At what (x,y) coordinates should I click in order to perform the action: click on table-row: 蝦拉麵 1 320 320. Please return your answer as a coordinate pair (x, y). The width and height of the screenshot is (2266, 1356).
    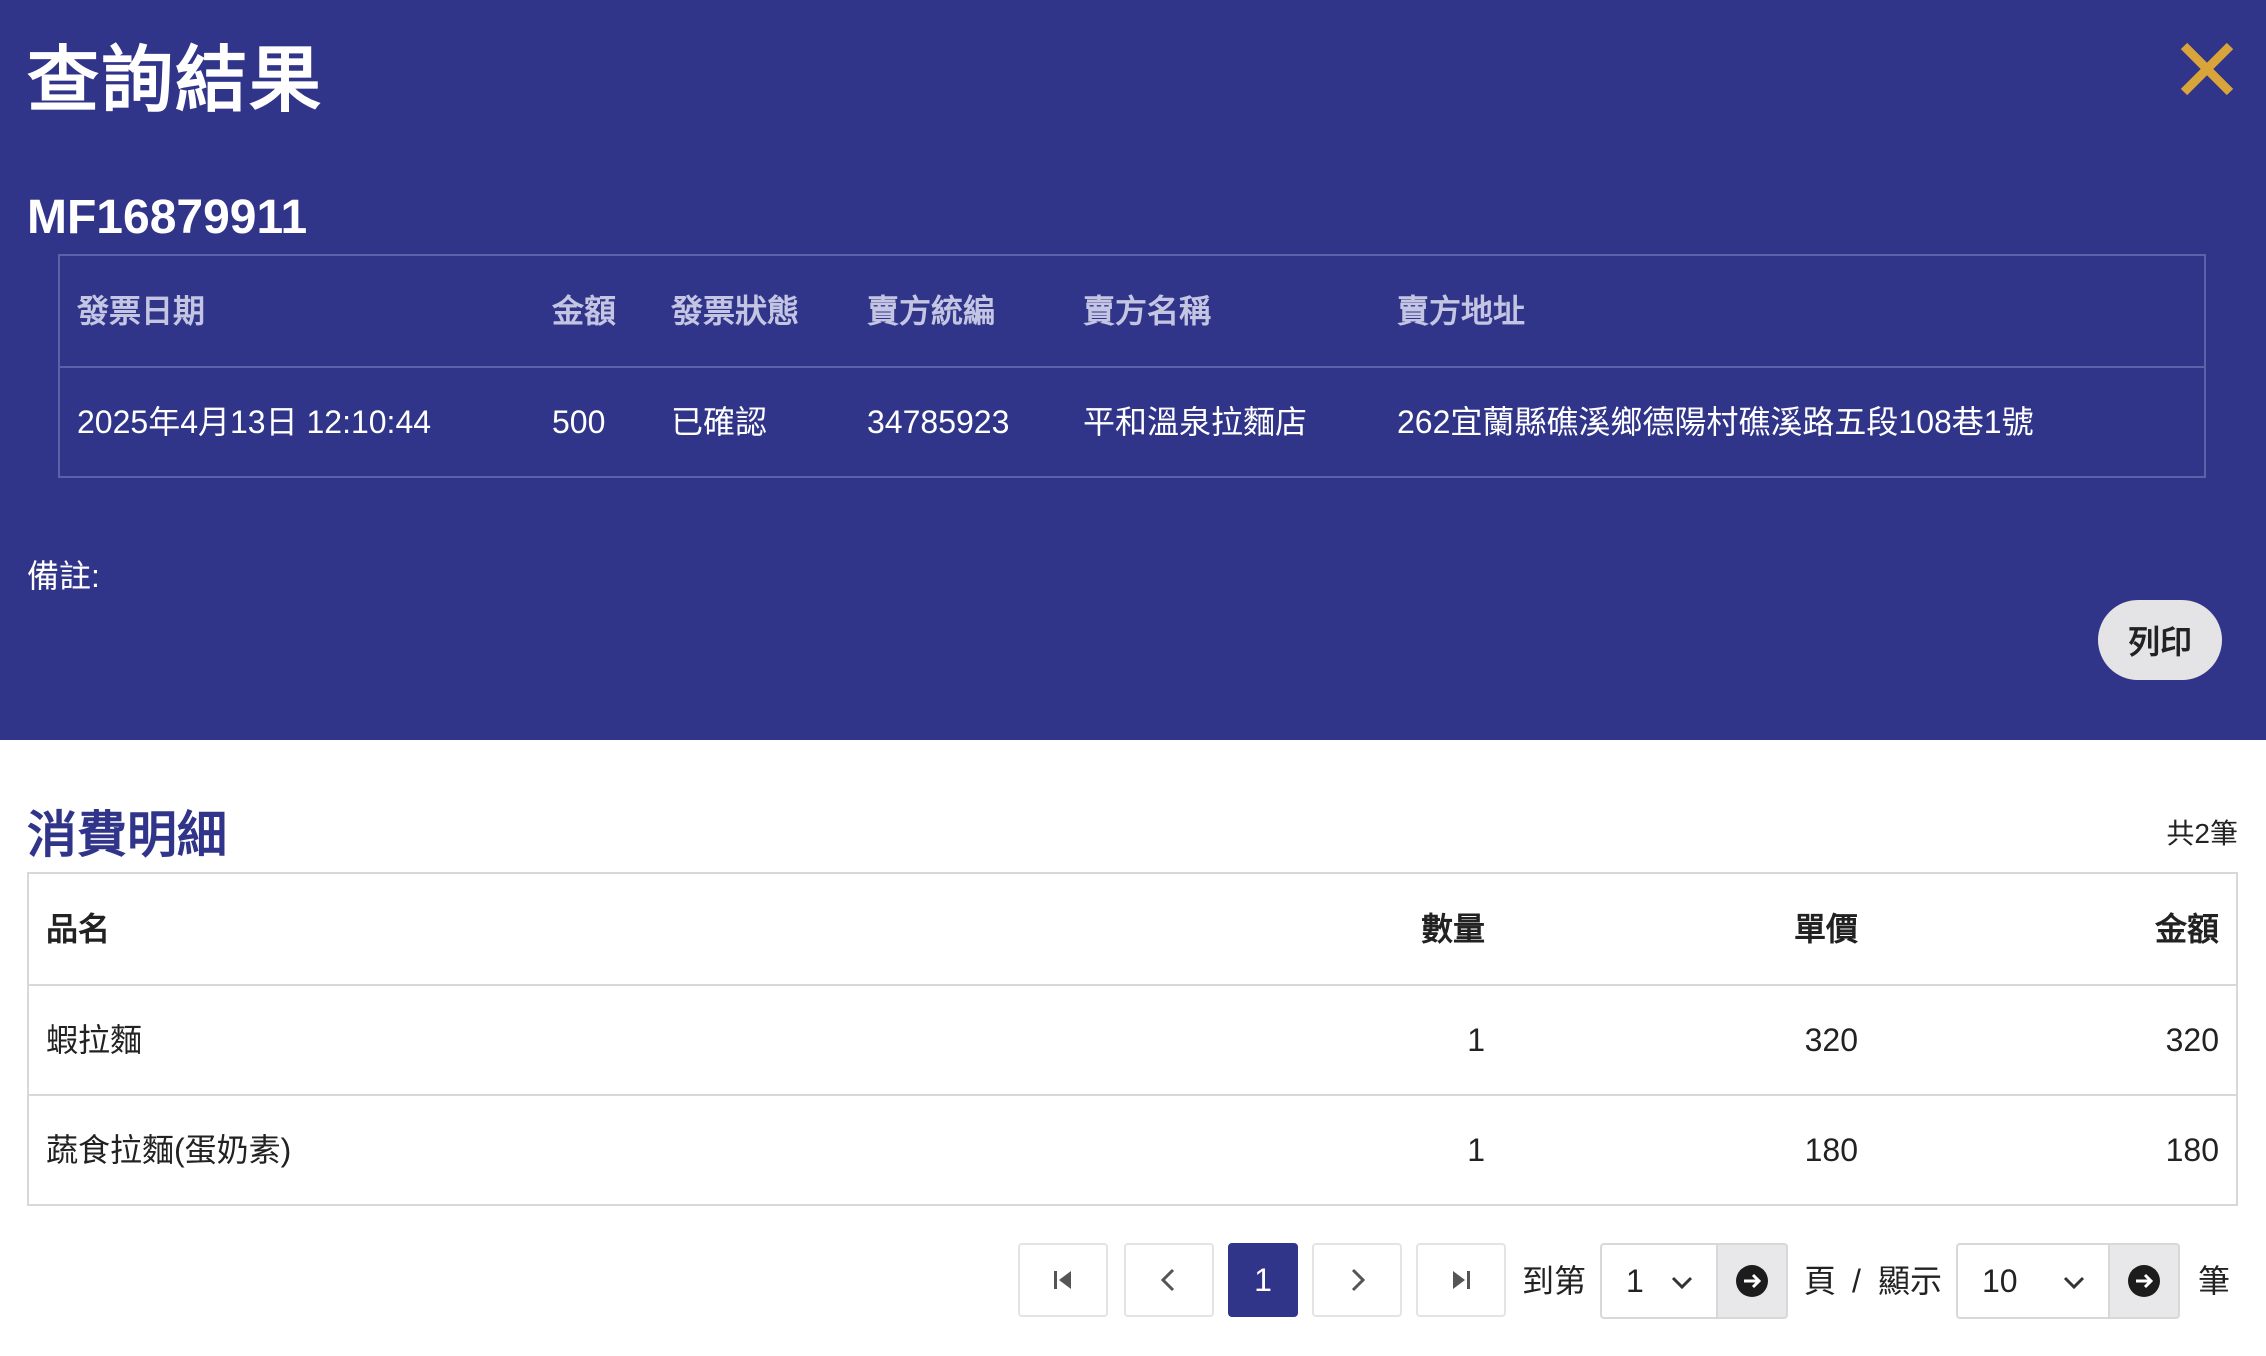
    Looking at the image, I should click on (1132, 1039).